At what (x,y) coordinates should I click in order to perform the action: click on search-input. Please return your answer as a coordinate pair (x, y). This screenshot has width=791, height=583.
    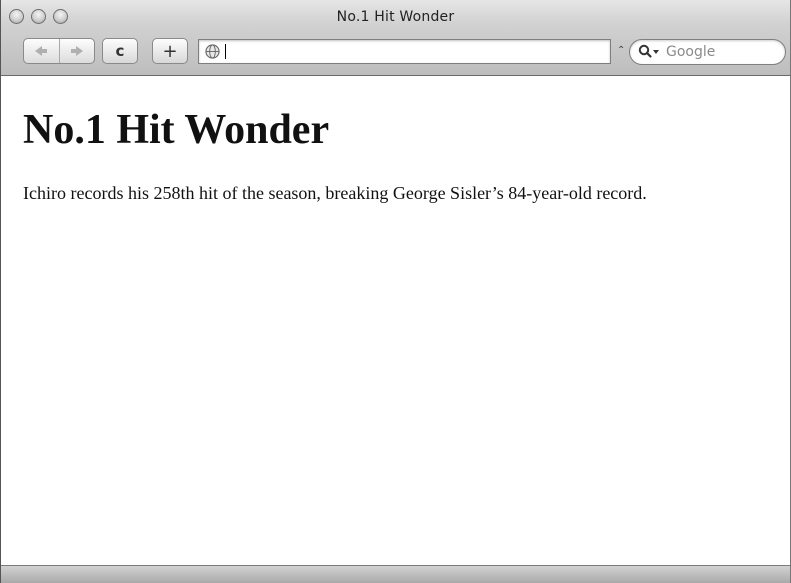
    Looking at the image, I should click on (721, 52).